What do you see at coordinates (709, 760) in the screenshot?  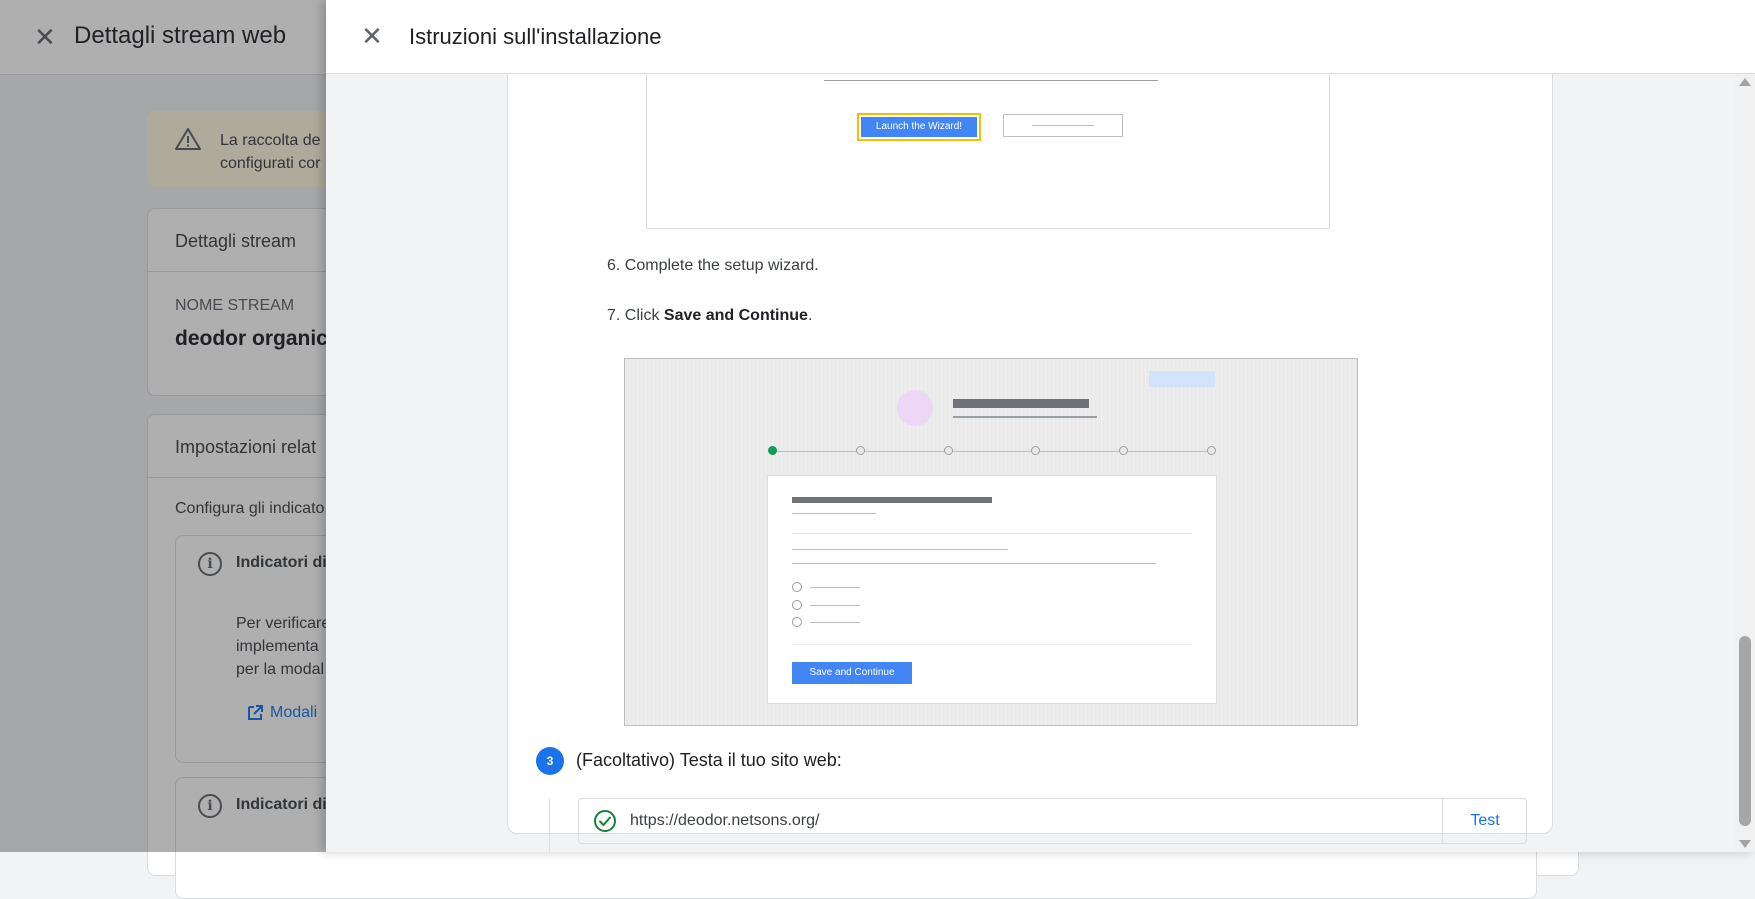 I see `step-3-title: (Facoltativo) Testa il tuo sito web:` at bounding box center [709, 760].